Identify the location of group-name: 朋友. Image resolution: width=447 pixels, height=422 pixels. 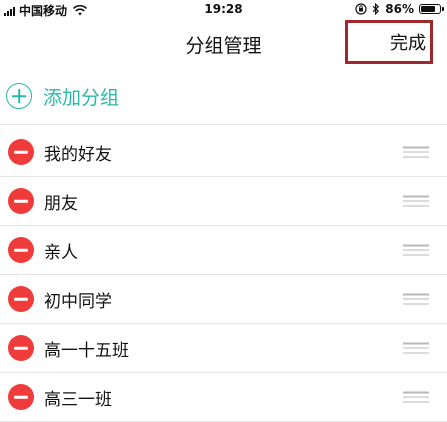
(61, 203).